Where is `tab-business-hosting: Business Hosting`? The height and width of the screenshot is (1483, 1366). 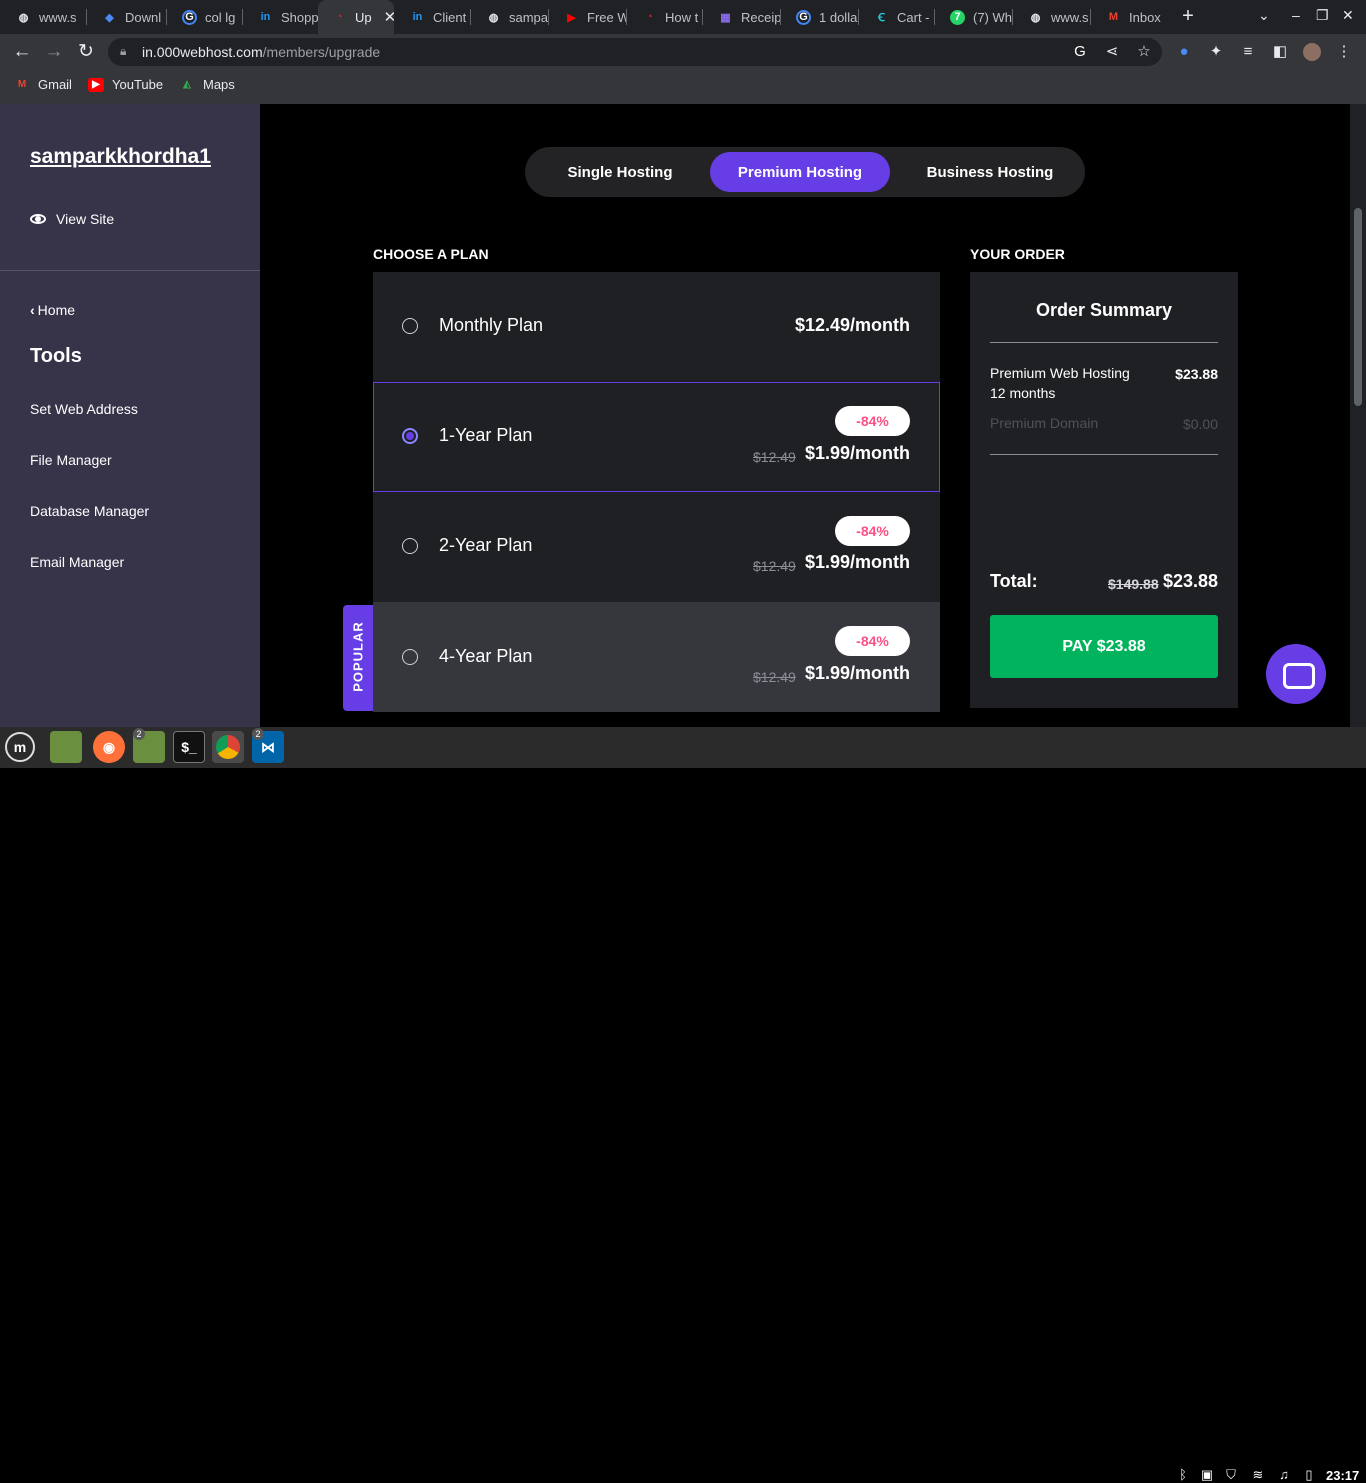 tab-business-hosting: Business Hosting is located at coordinates (990, 172).